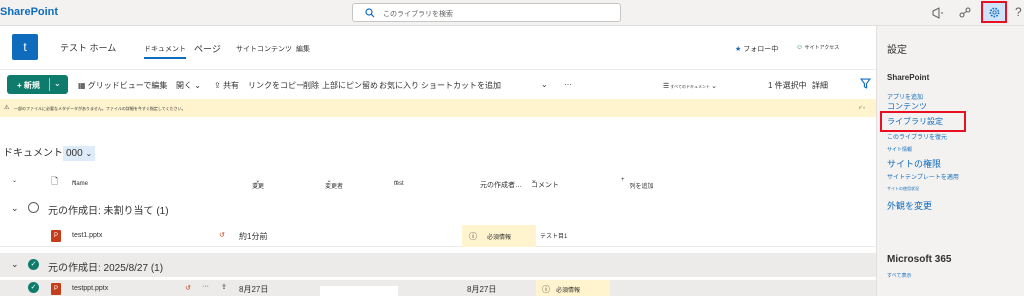 Image resolution: width=1024 pixels, height=296 pixels. Describe the element at coordinates (637, 183) in the screenshot. I see `add-column-button: + 列を追加` at that location.